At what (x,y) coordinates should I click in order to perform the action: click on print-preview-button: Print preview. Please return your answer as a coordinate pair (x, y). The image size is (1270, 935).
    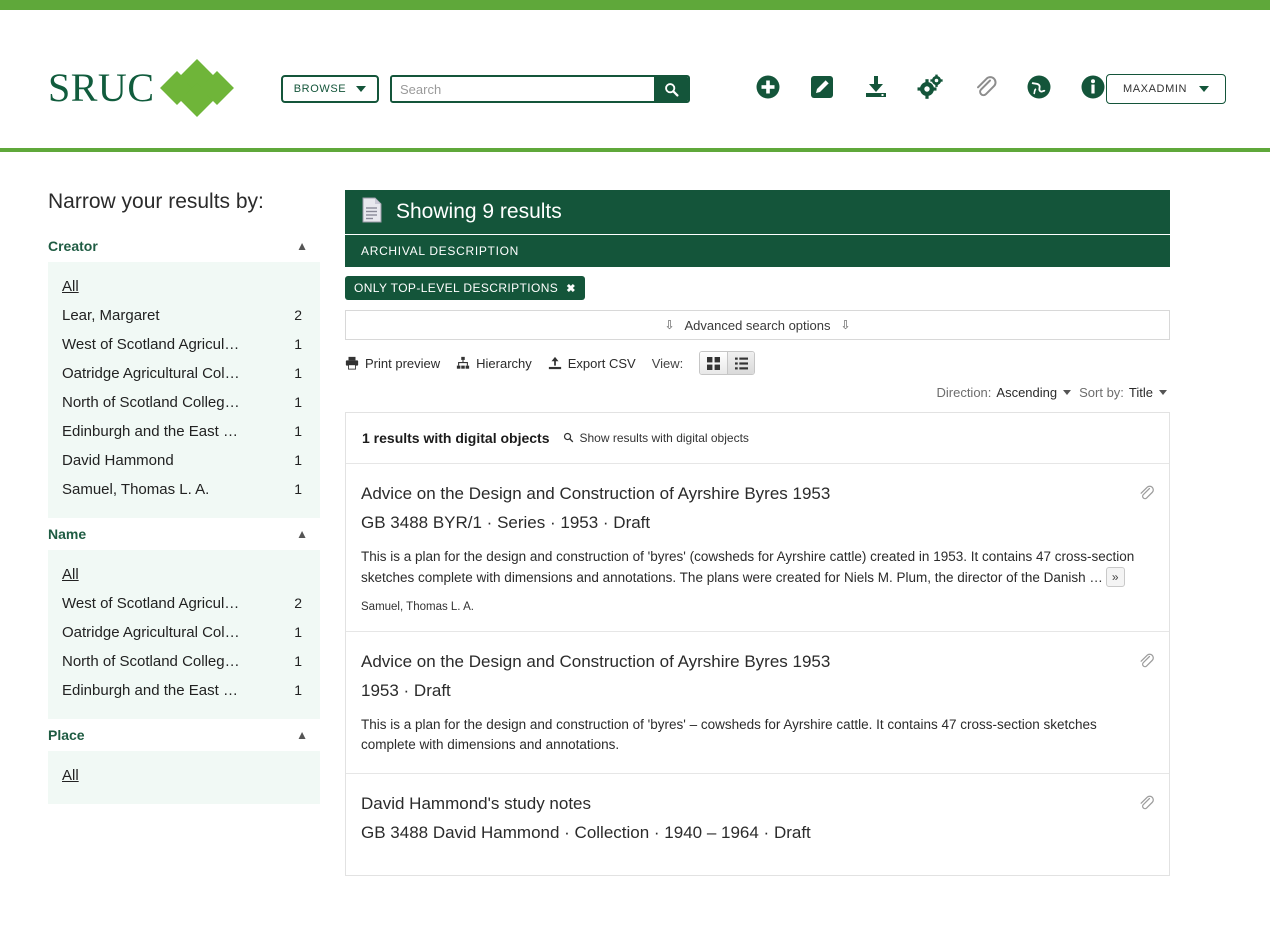
    Looking at the image, I should click on (392, 363).